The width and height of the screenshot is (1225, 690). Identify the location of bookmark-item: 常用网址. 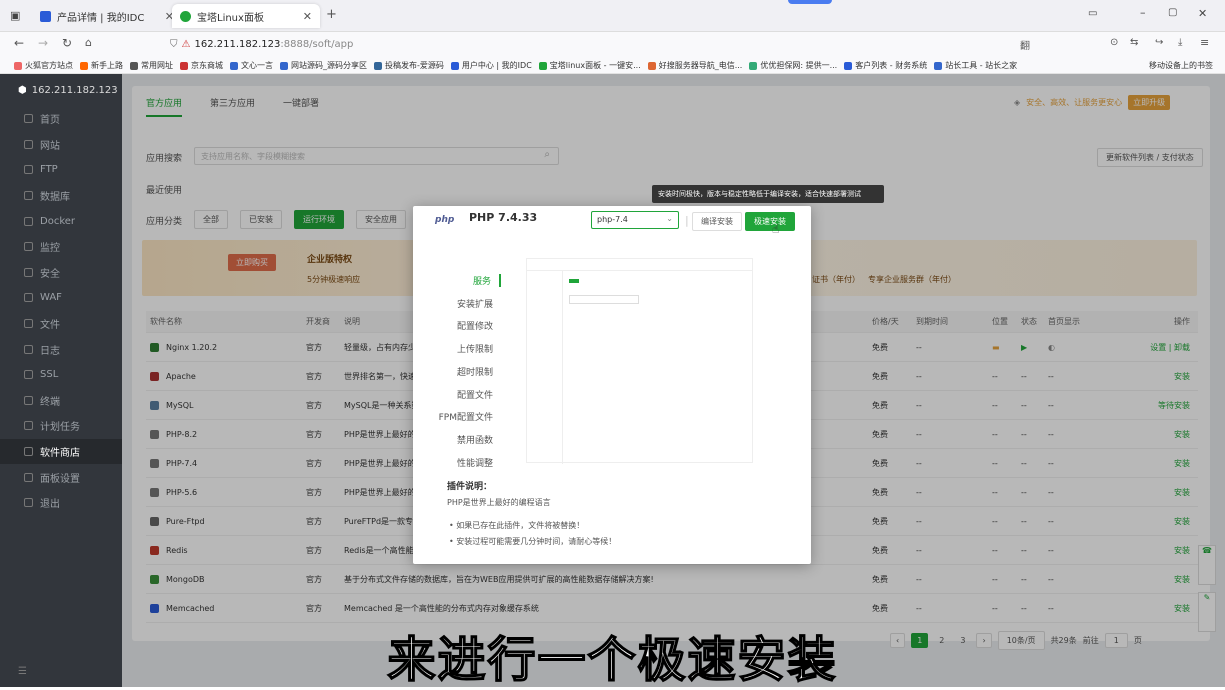
(151, 65).